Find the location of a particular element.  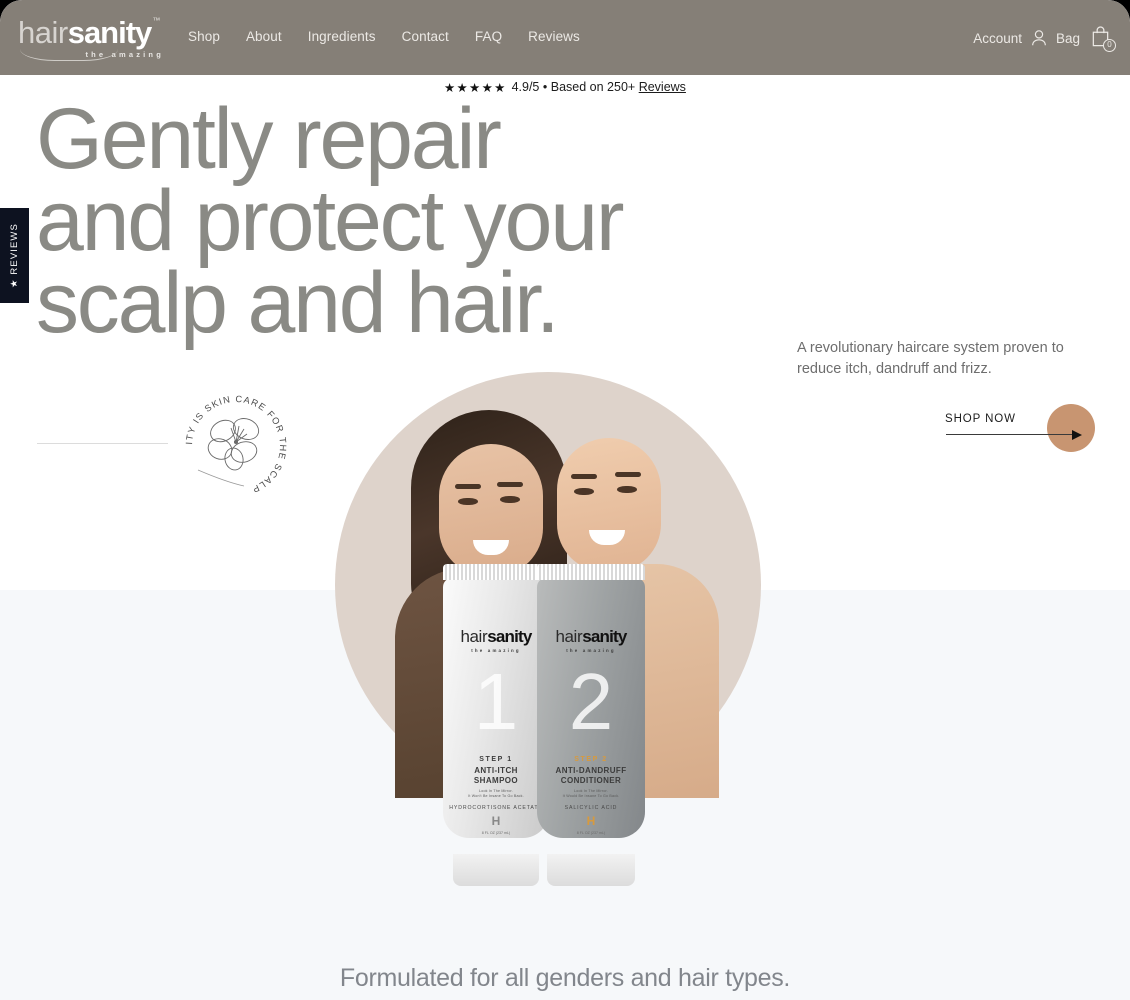

brand-logo: hair sanity ™ the amazing is located at coordinates (93, 39).